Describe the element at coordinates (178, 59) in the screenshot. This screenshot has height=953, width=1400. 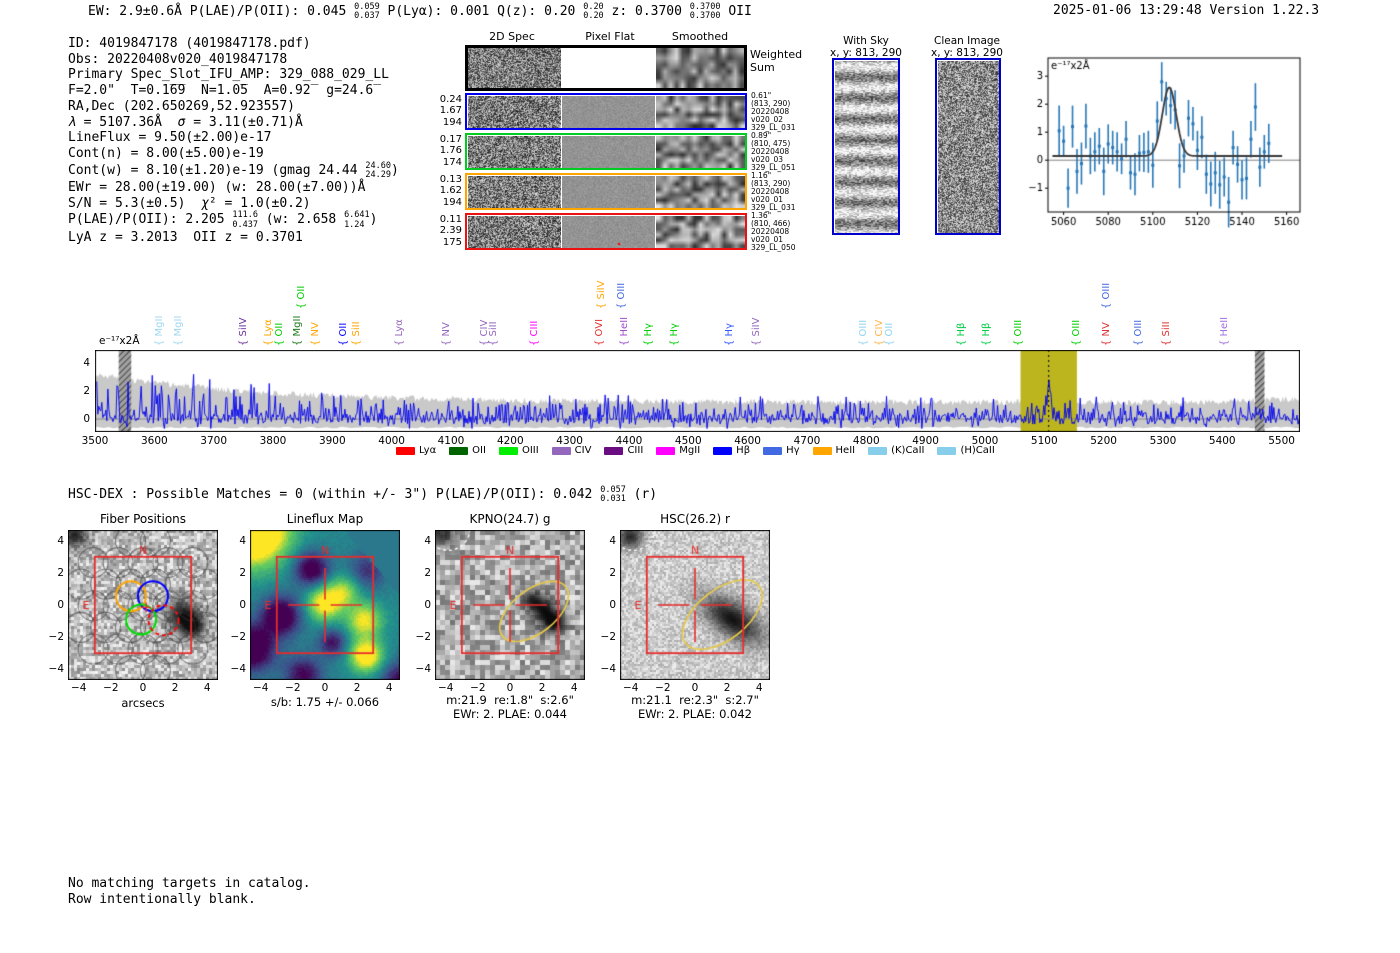
I see `info-line-2: Obs: 20220408v020_4019847178` at that location.